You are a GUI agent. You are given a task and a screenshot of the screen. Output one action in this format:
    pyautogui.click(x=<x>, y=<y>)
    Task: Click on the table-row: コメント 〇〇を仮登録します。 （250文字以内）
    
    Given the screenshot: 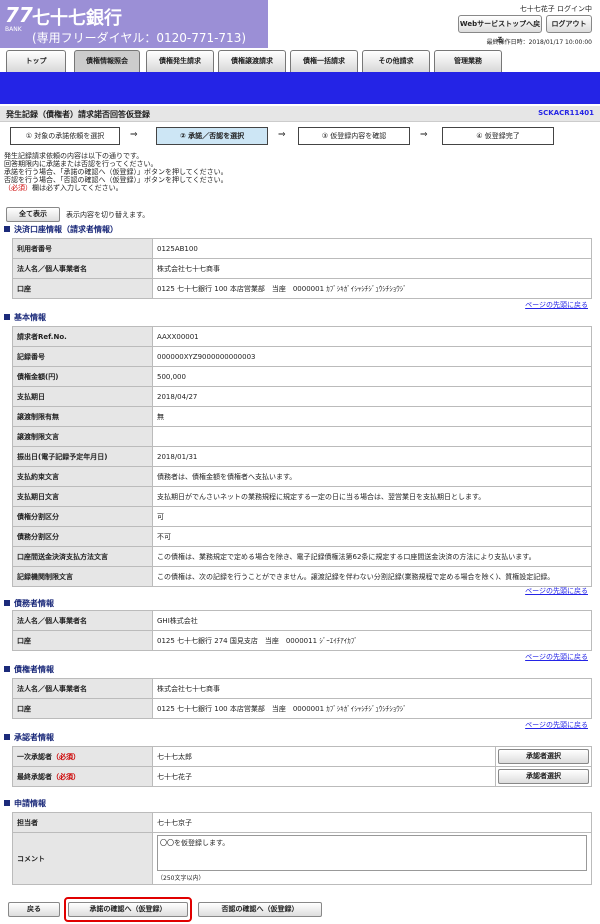 What is the action you would take?
    pyautogui.click(x=302, y=858)
    